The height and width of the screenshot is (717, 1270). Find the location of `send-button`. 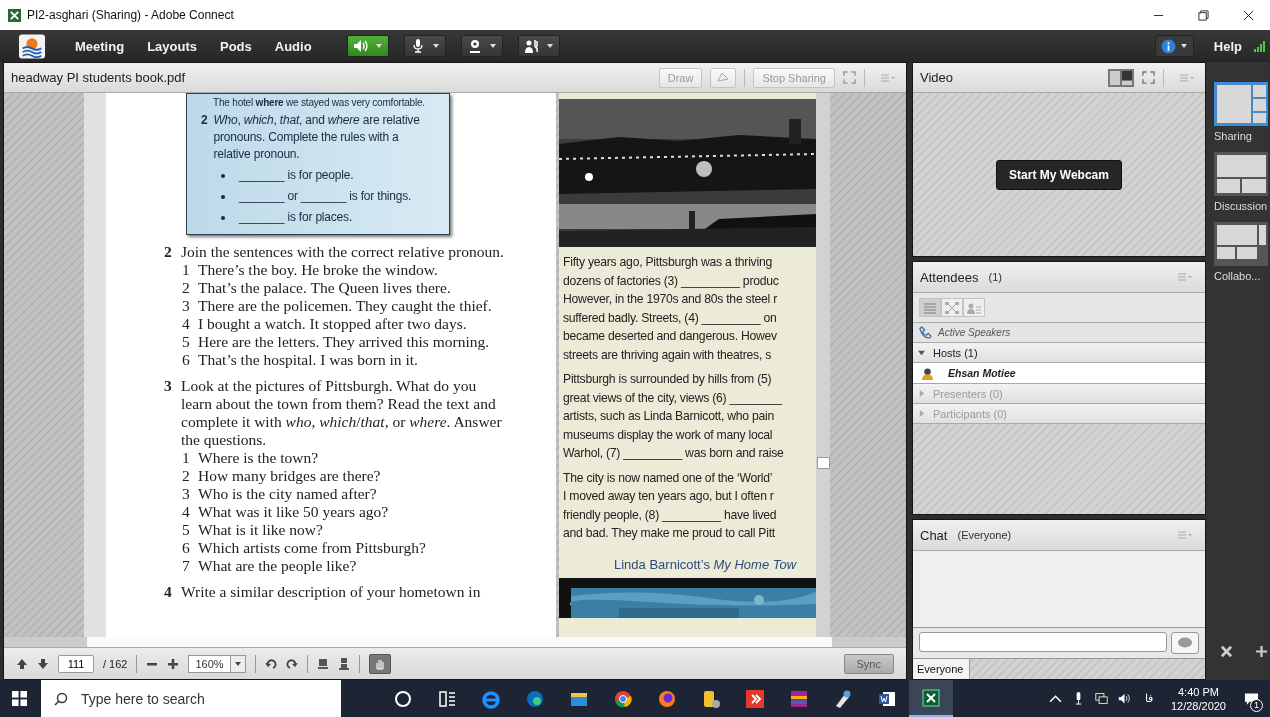

send-button is located at coordinates (1185, 643).